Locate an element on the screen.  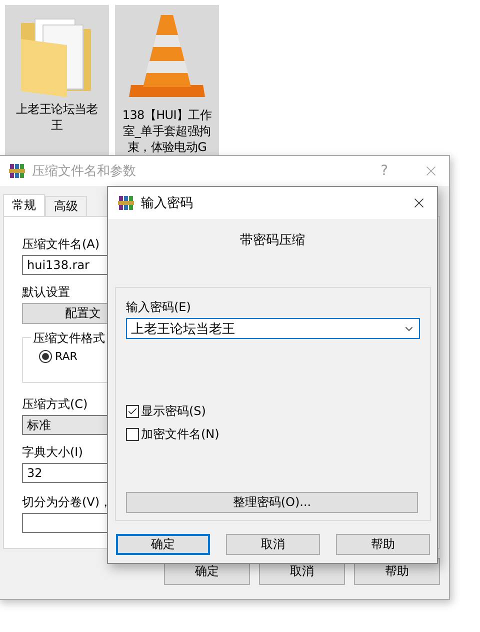
dialog-heading: 带密码压缩 is located at coordinates (272, 240).